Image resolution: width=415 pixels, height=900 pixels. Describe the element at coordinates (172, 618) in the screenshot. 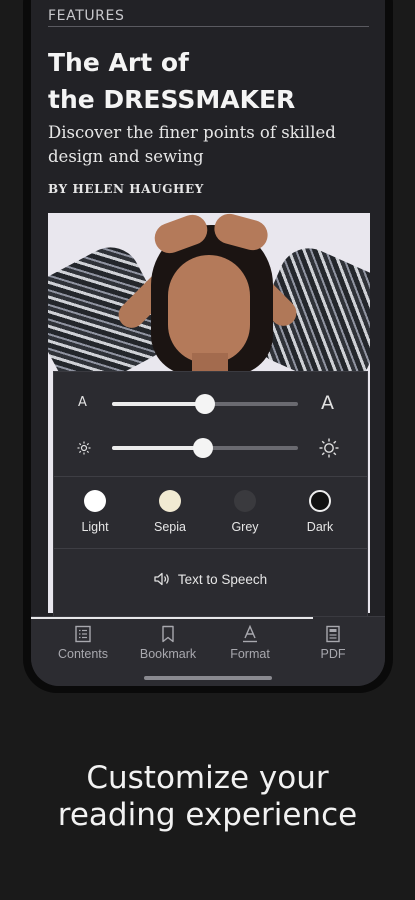

I see `tab-bar-indicator` at that location.